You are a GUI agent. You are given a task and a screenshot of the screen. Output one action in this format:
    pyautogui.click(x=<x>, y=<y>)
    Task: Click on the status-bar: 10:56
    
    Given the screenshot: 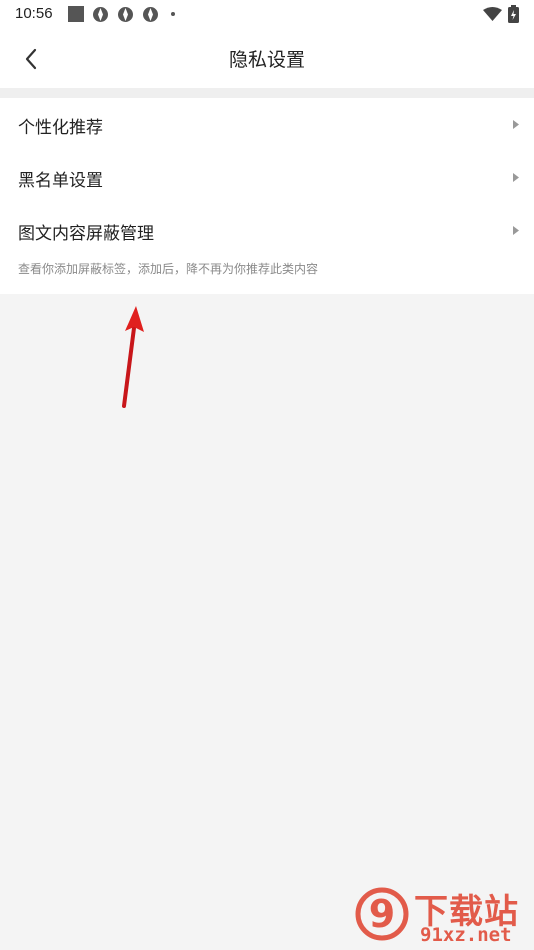 What is the action you would take?
    pyautogui.click(x=267, y=14)
    